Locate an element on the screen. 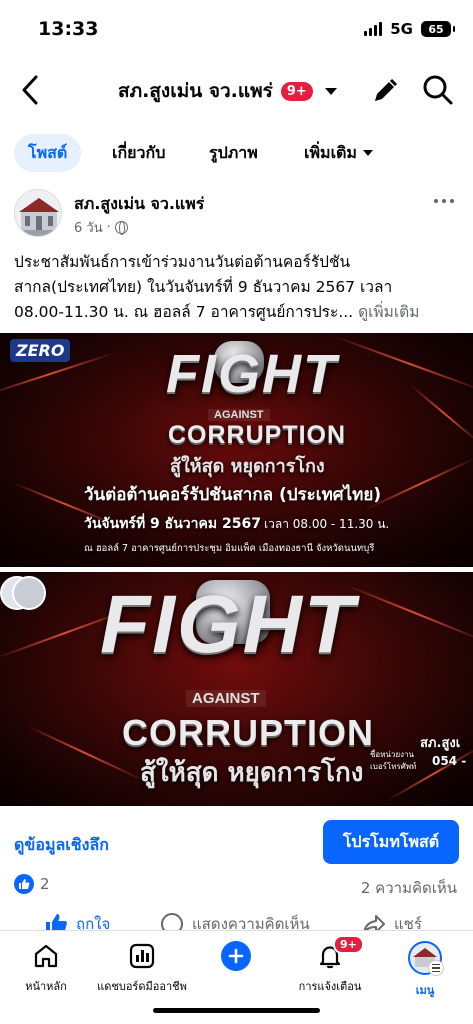 The width and height of the screenshot is (473, 1024). like-reaction-icon is located at coordinates (24, 884).